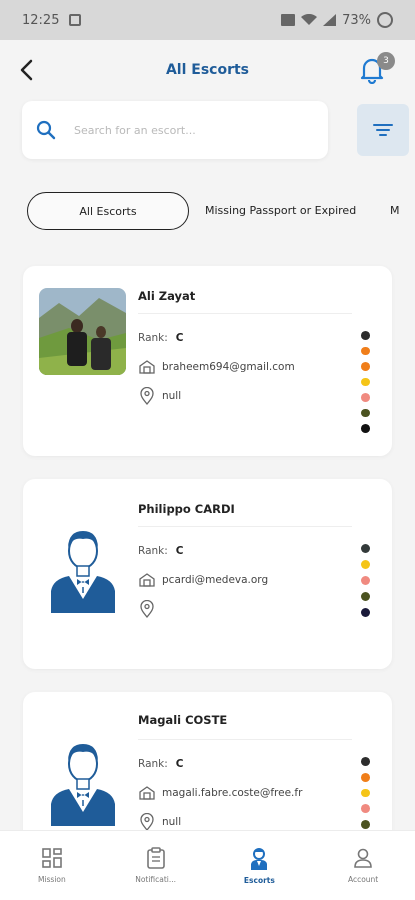  I want to click on filter-button, so click(383, 130).